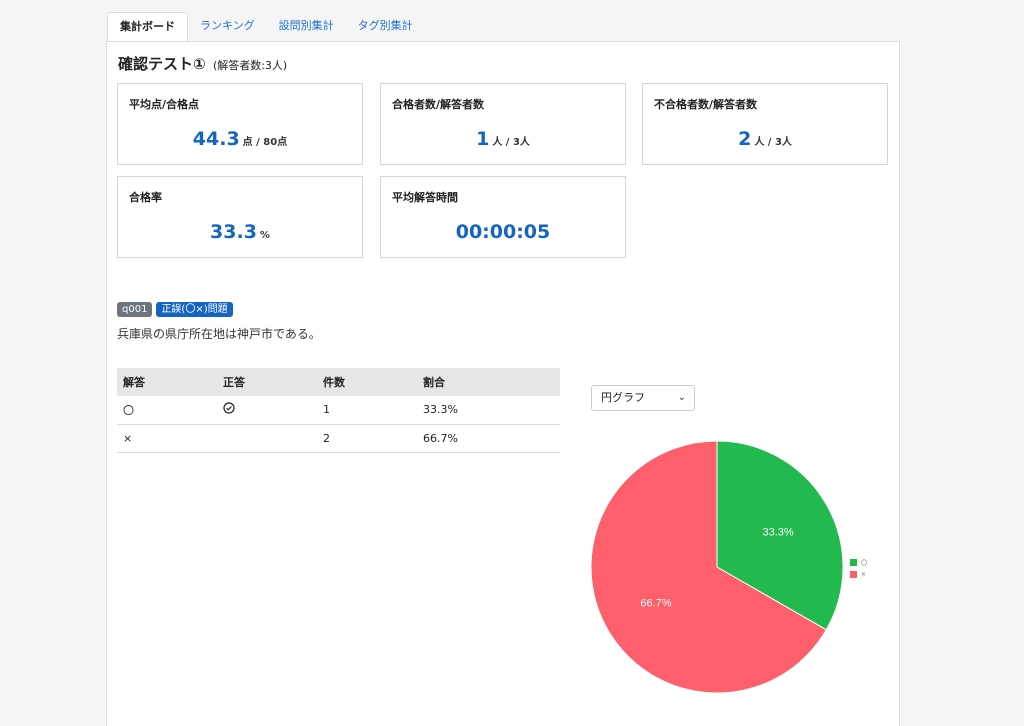 The width and height of the screenshot is (1024, 726). What do you see at coordinates (503, 217) in the screenshot?
I see `card-average-time: 平均解答時間 00:00:05` at bounding box center [503, 217].